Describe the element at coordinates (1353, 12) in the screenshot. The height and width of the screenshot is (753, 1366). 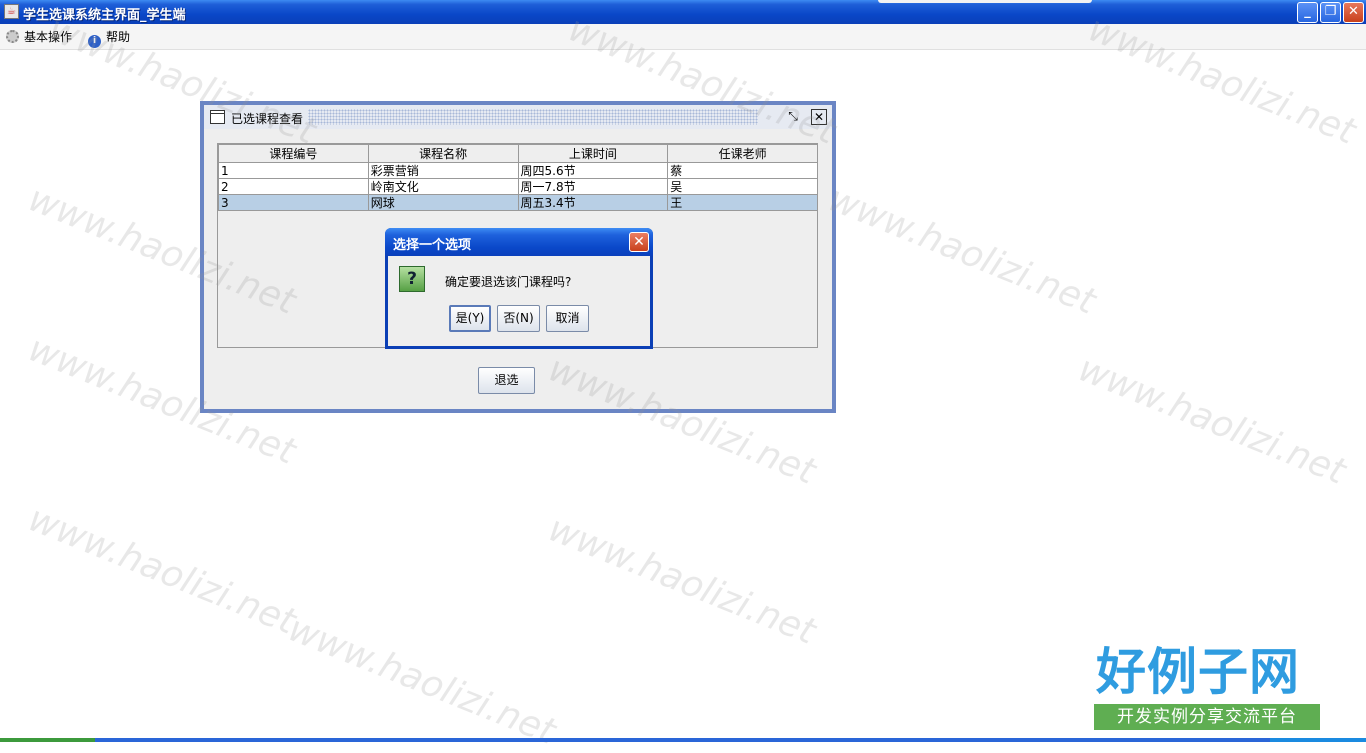
I see `close-button: ✕` at that location.